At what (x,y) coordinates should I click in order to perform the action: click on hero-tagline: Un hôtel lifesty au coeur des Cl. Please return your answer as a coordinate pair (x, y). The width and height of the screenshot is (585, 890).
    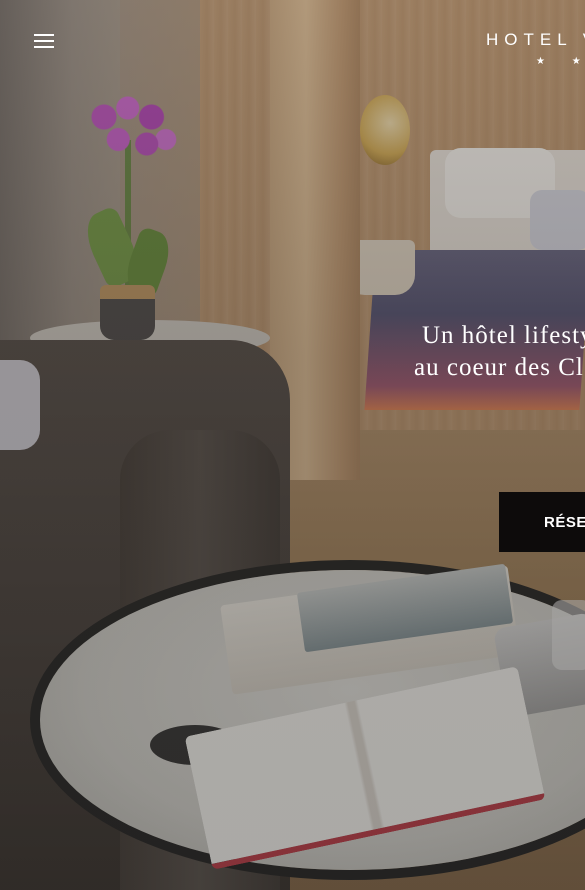
    Looking at the image, I should click on (499, 352).